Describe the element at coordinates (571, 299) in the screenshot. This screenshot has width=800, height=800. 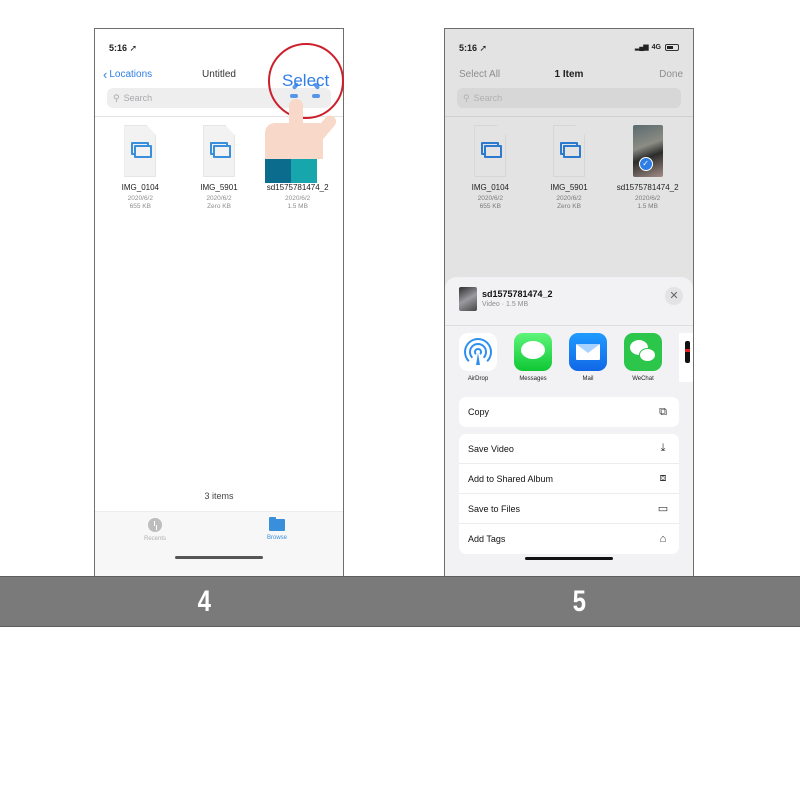
I see `share-sheet-header: sd1575781474_2 Video · 1.5 MB ✕` at that location.